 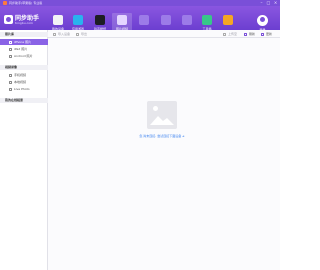 I want to click on folder-icon, so click(x=10, y=82).